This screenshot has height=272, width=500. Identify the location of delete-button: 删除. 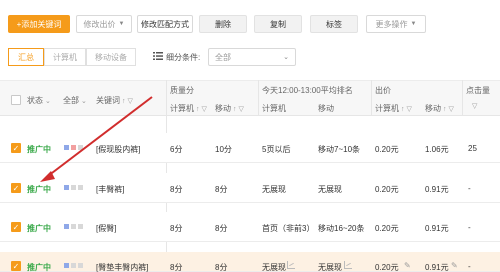
(223, 24).